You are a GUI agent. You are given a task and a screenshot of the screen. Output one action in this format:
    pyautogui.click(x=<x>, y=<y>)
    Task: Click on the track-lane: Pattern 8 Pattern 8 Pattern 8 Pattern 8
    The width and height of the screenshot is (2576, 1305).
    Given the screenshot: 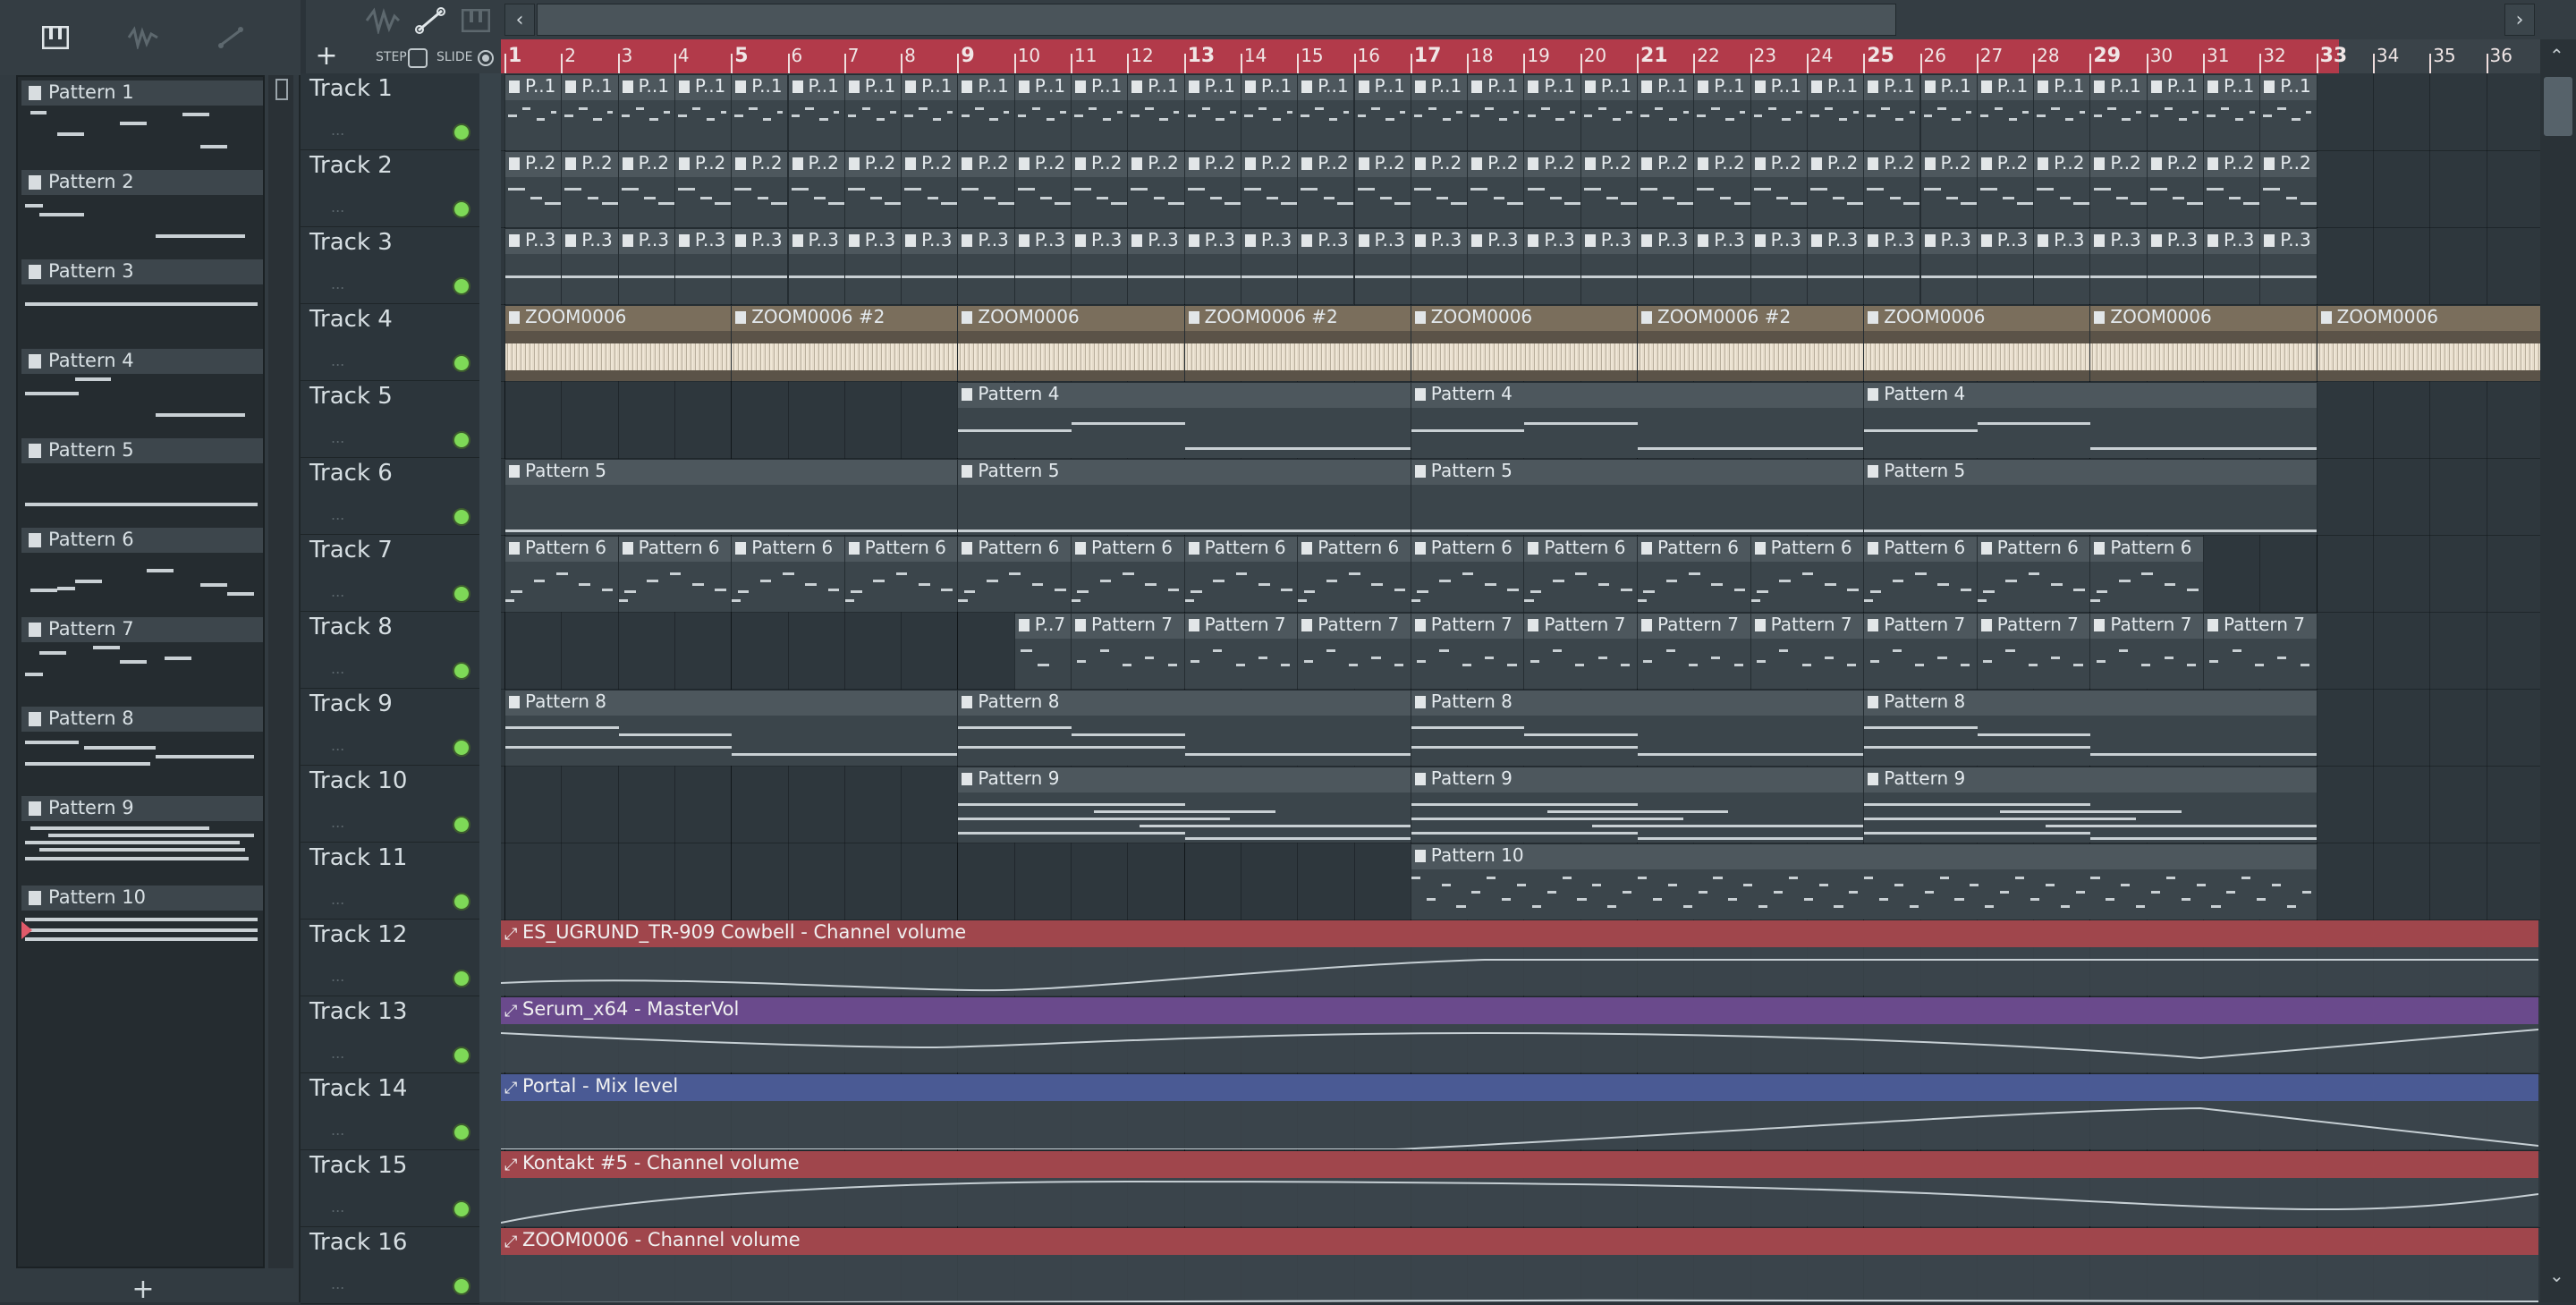 What is the action you would take?
    pyautogui.click(x=1520, y=728)
    